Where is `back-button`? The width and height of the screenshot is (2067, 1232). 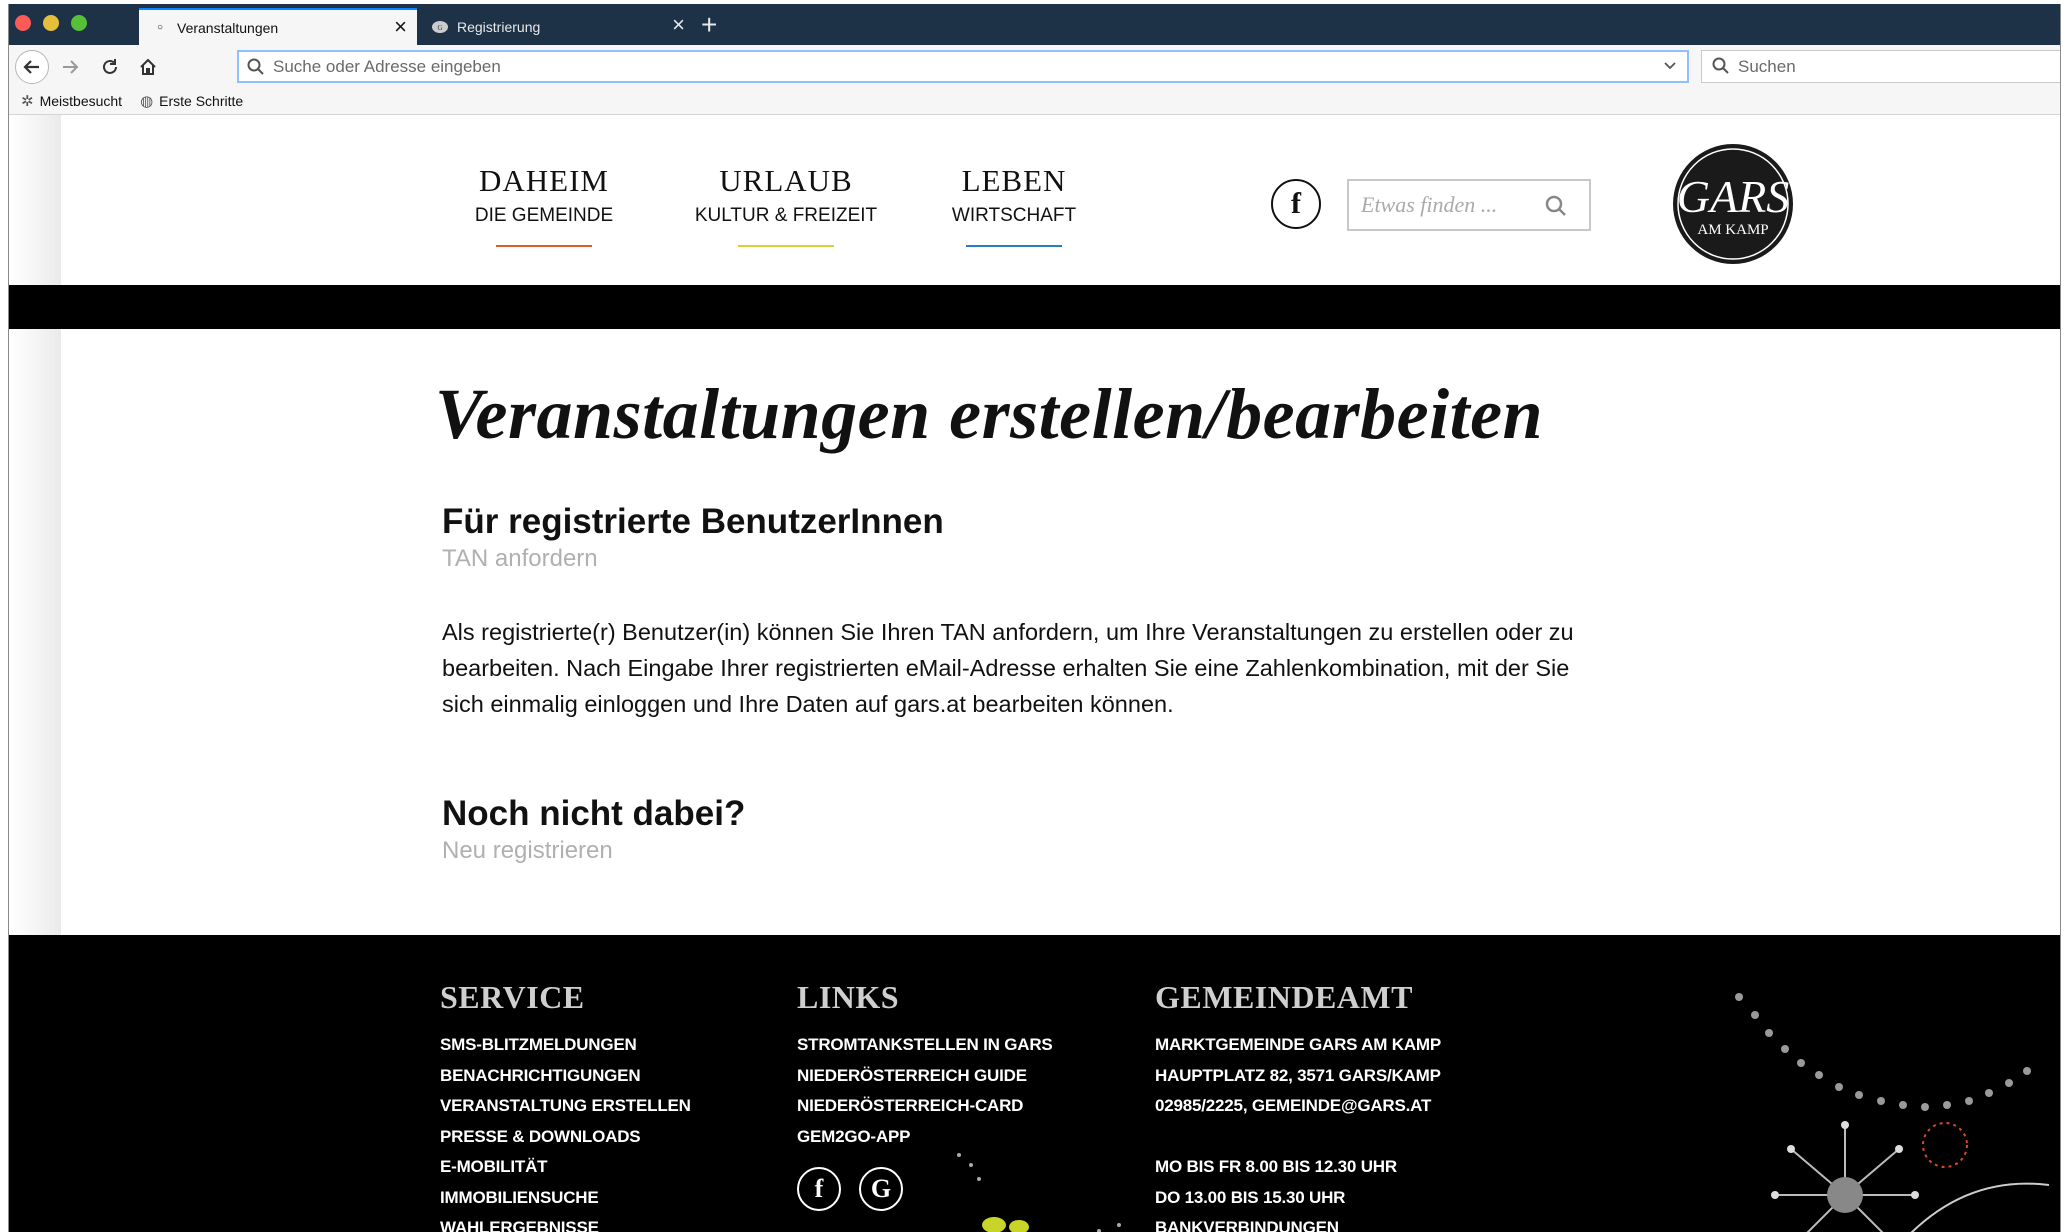
back-button is located at coordinates (32, 67).